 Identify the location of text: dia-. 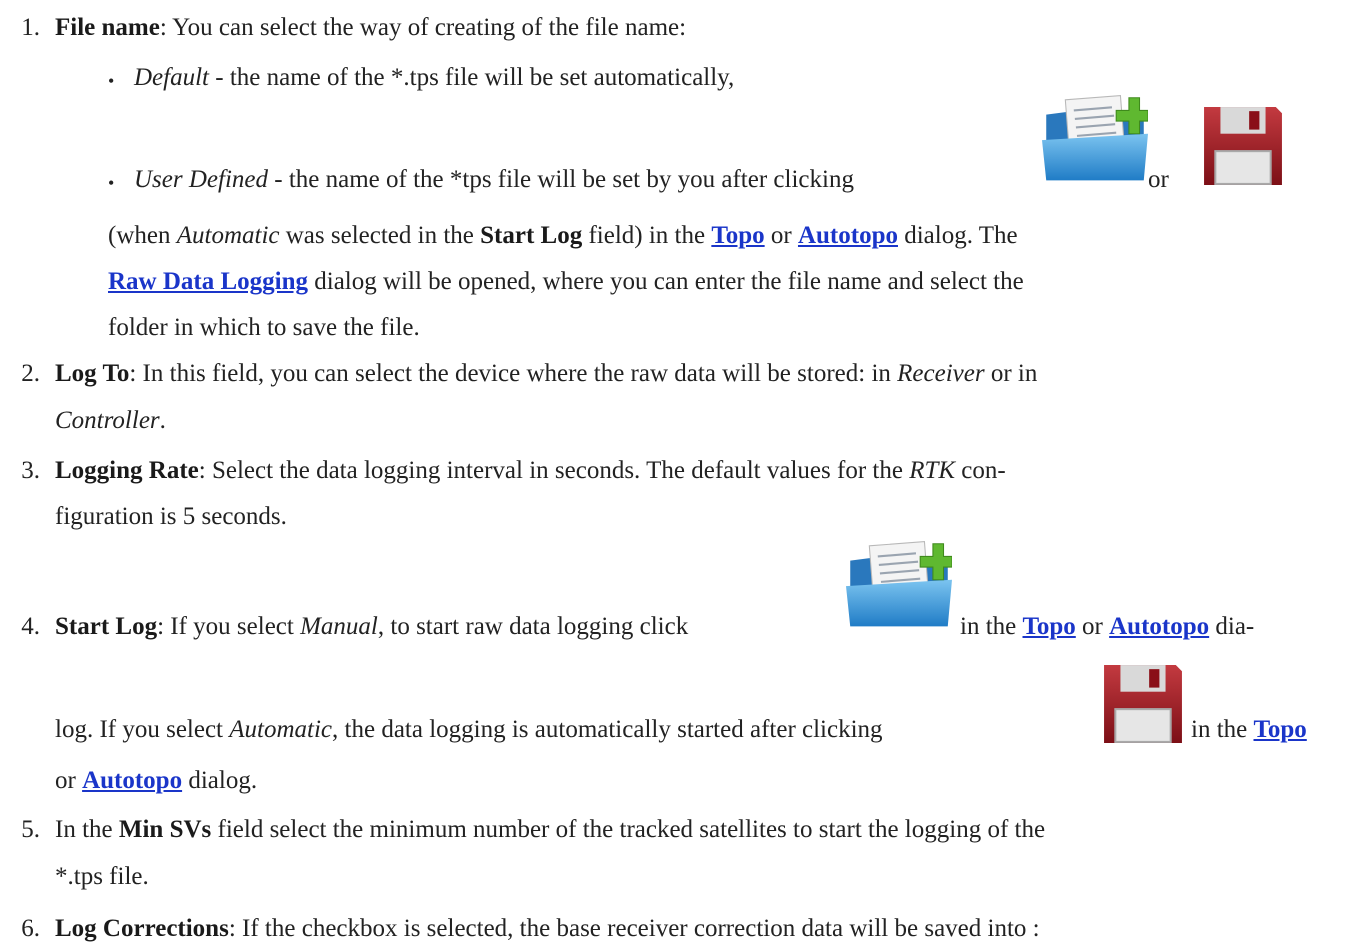
(1232, 626).